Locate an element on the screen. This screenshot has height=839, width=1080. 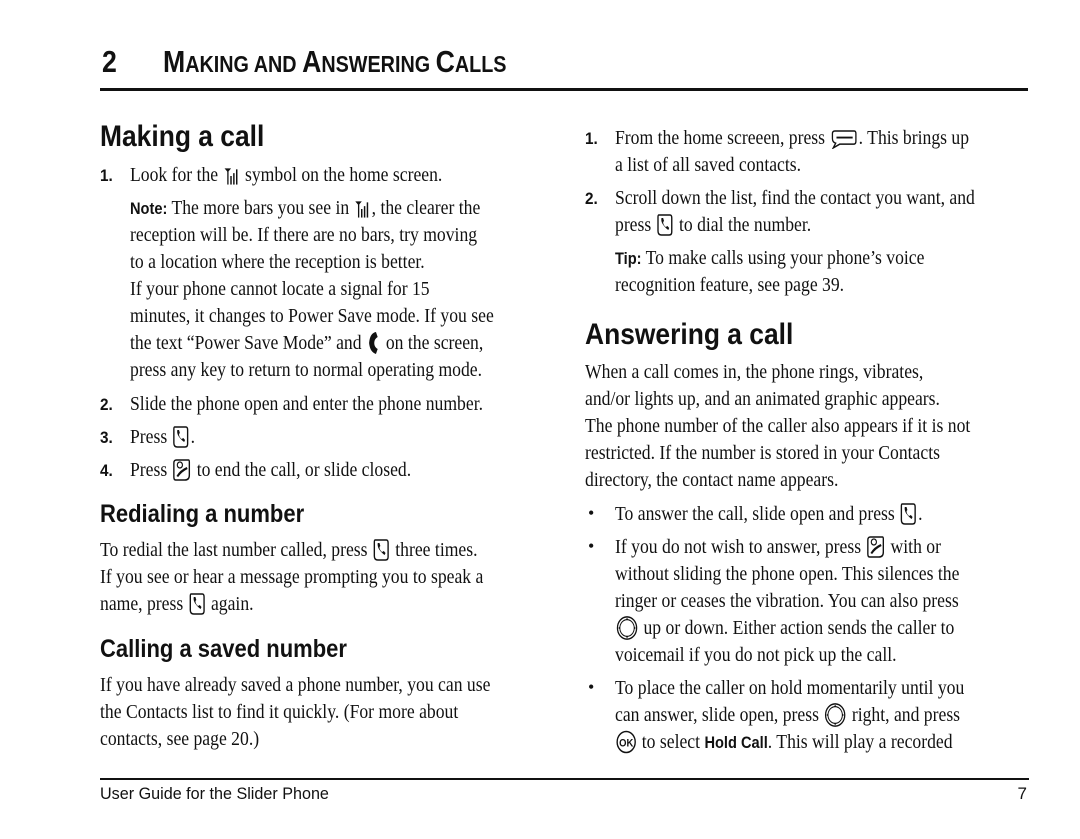
chapter-number: 2 is located at coordinates (109, 61).